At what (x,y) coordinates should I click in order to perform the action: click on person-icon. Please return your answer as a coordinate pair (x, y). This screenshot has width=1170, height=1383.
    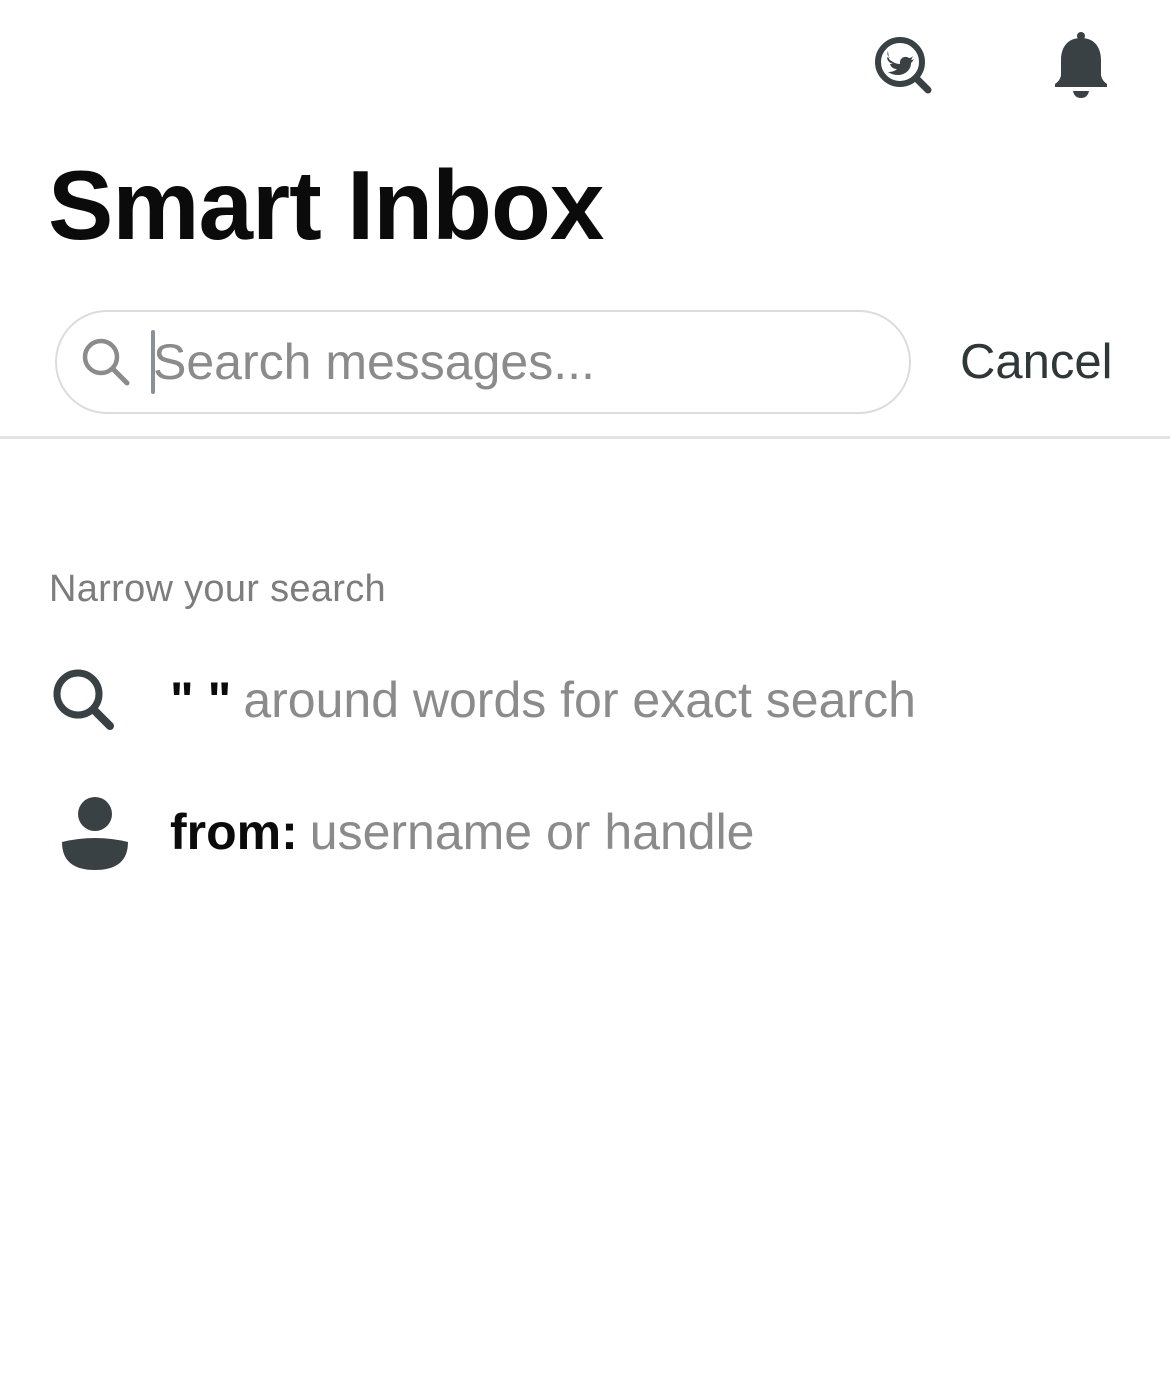
    Looking at the image, I should click on (96, 832).